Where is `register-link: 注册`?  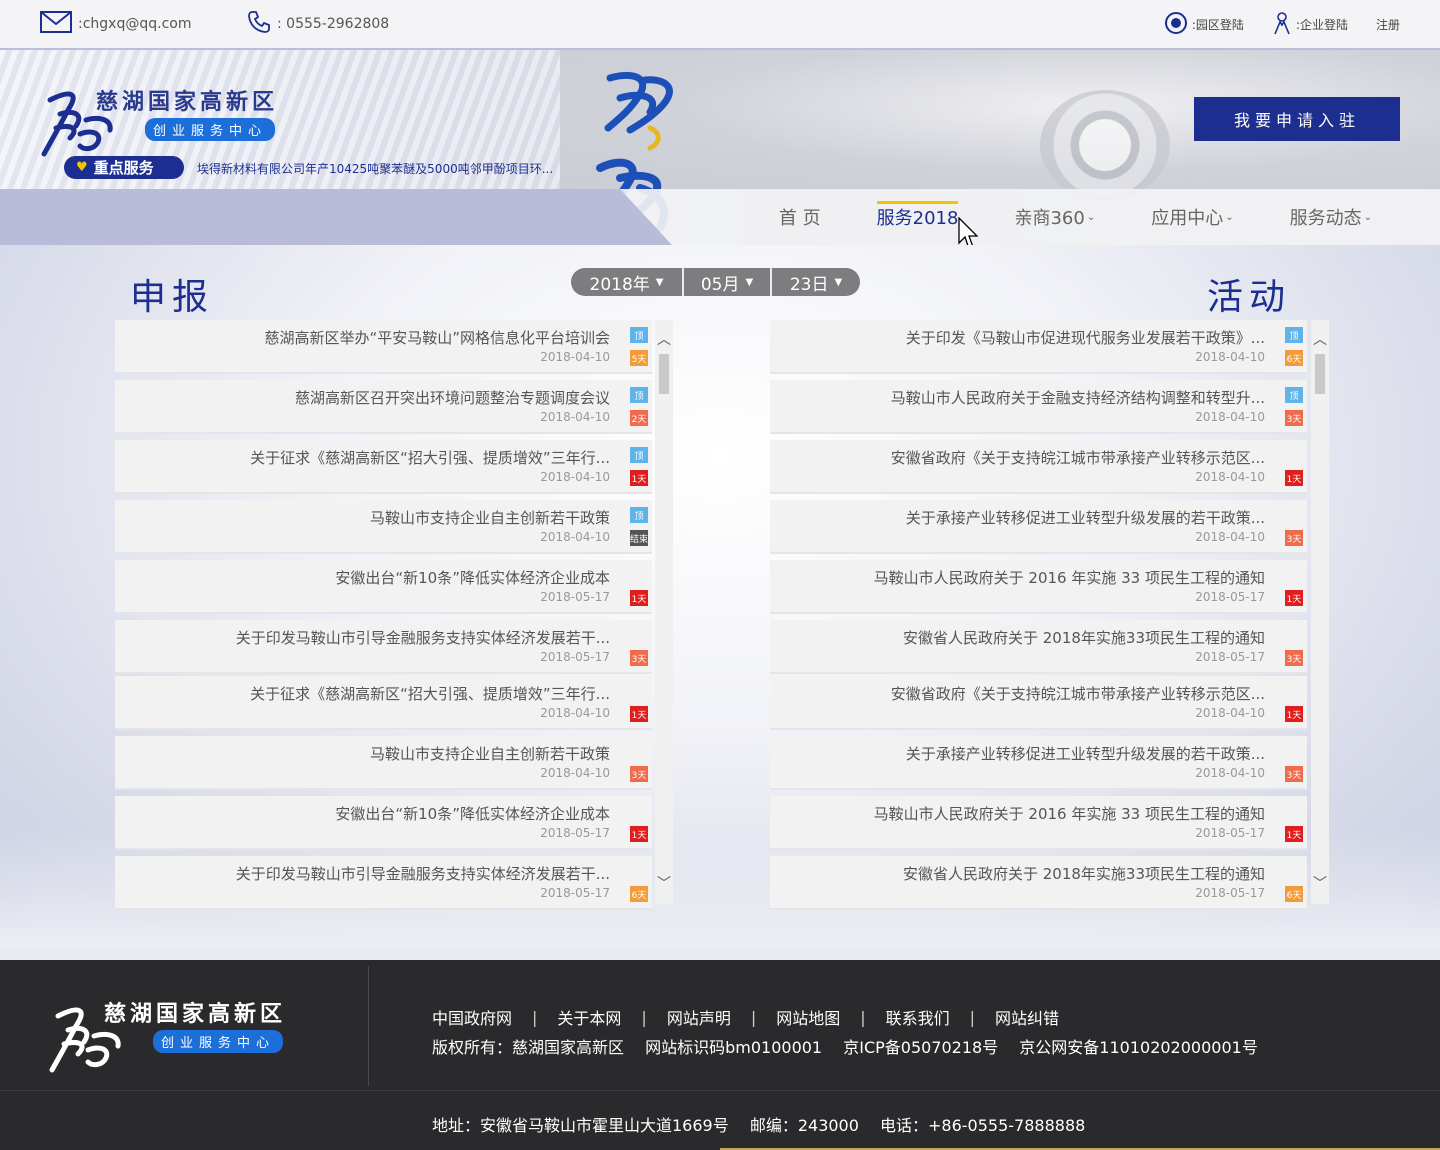
register-link: 注册 is located at coordinates (1388, 24).